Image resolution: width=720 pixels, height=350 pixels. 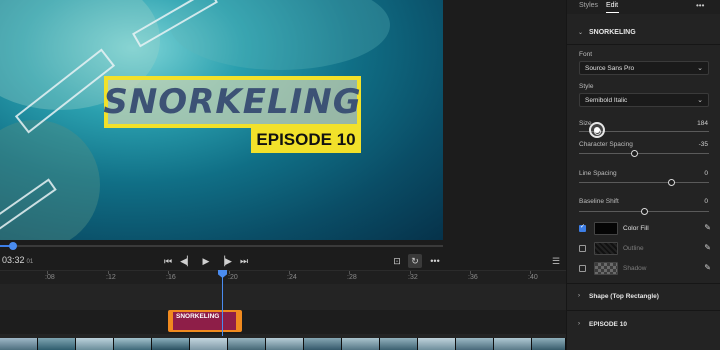 I want to click on active-tab-indicator, so click(x=612, y=12).